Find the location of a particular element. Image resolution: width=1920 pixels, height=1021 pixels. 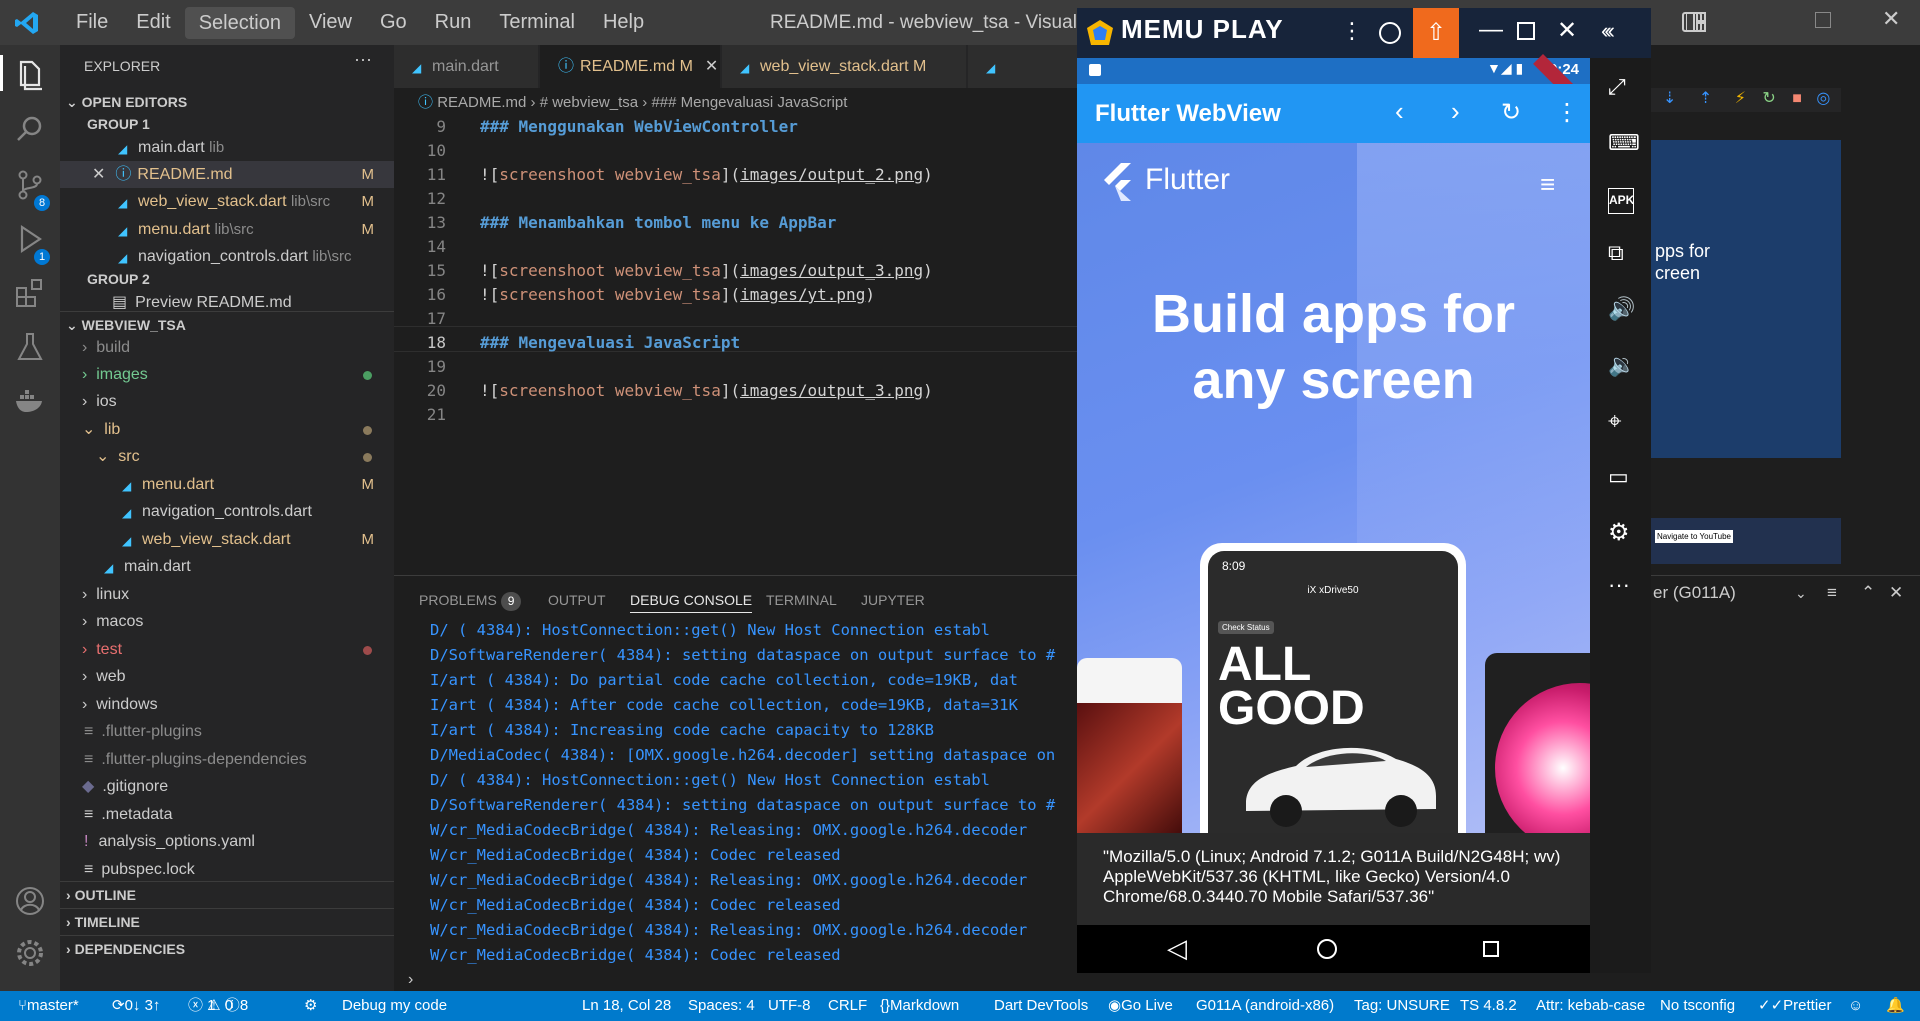

breadcrumb-file: README.md is located at coordinates (481, 102).